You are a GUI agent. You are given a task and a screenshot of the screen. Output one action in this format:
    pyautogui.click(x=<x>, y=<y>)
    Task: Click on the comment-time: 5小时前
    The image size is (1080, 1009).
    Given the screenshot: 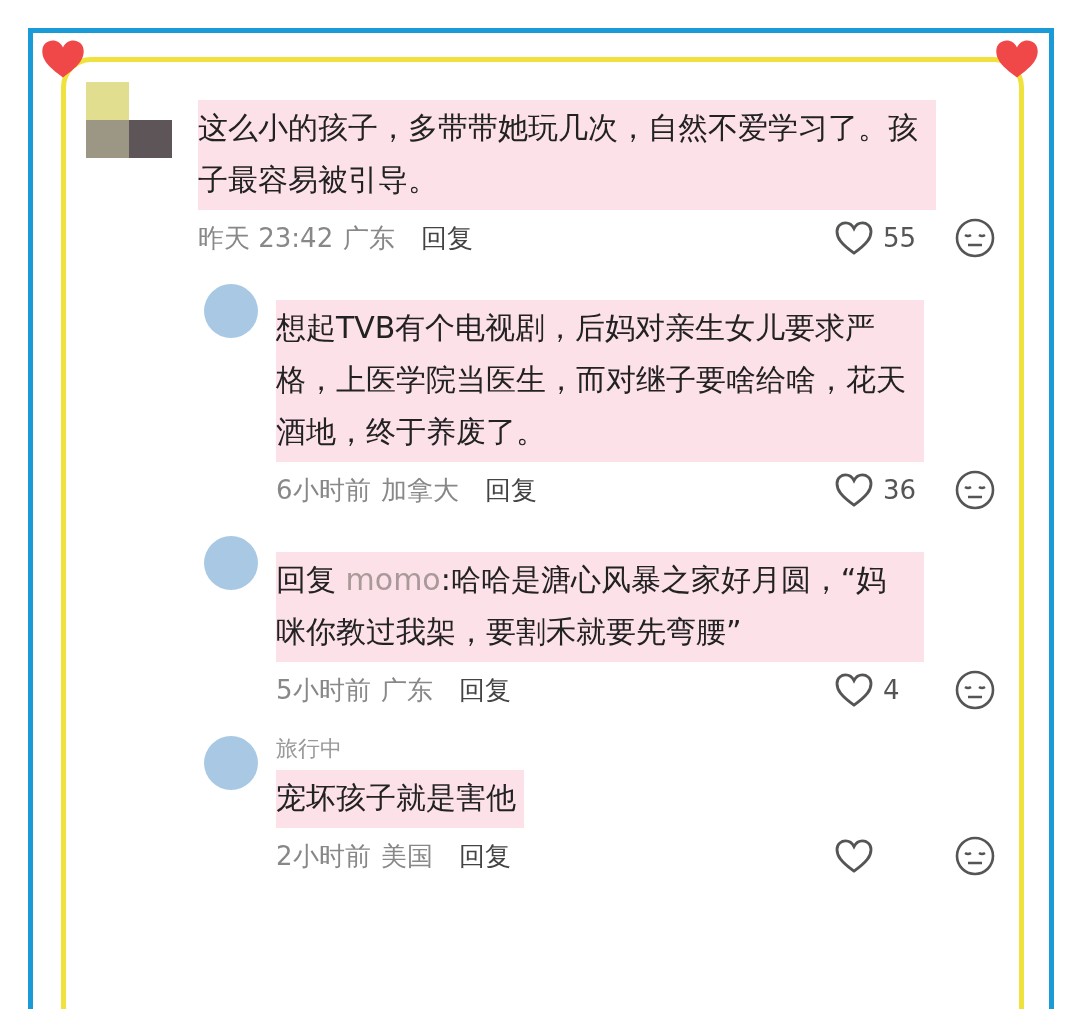 What is the action you would take?
    pyautogui.click(x=323, y=690)
    